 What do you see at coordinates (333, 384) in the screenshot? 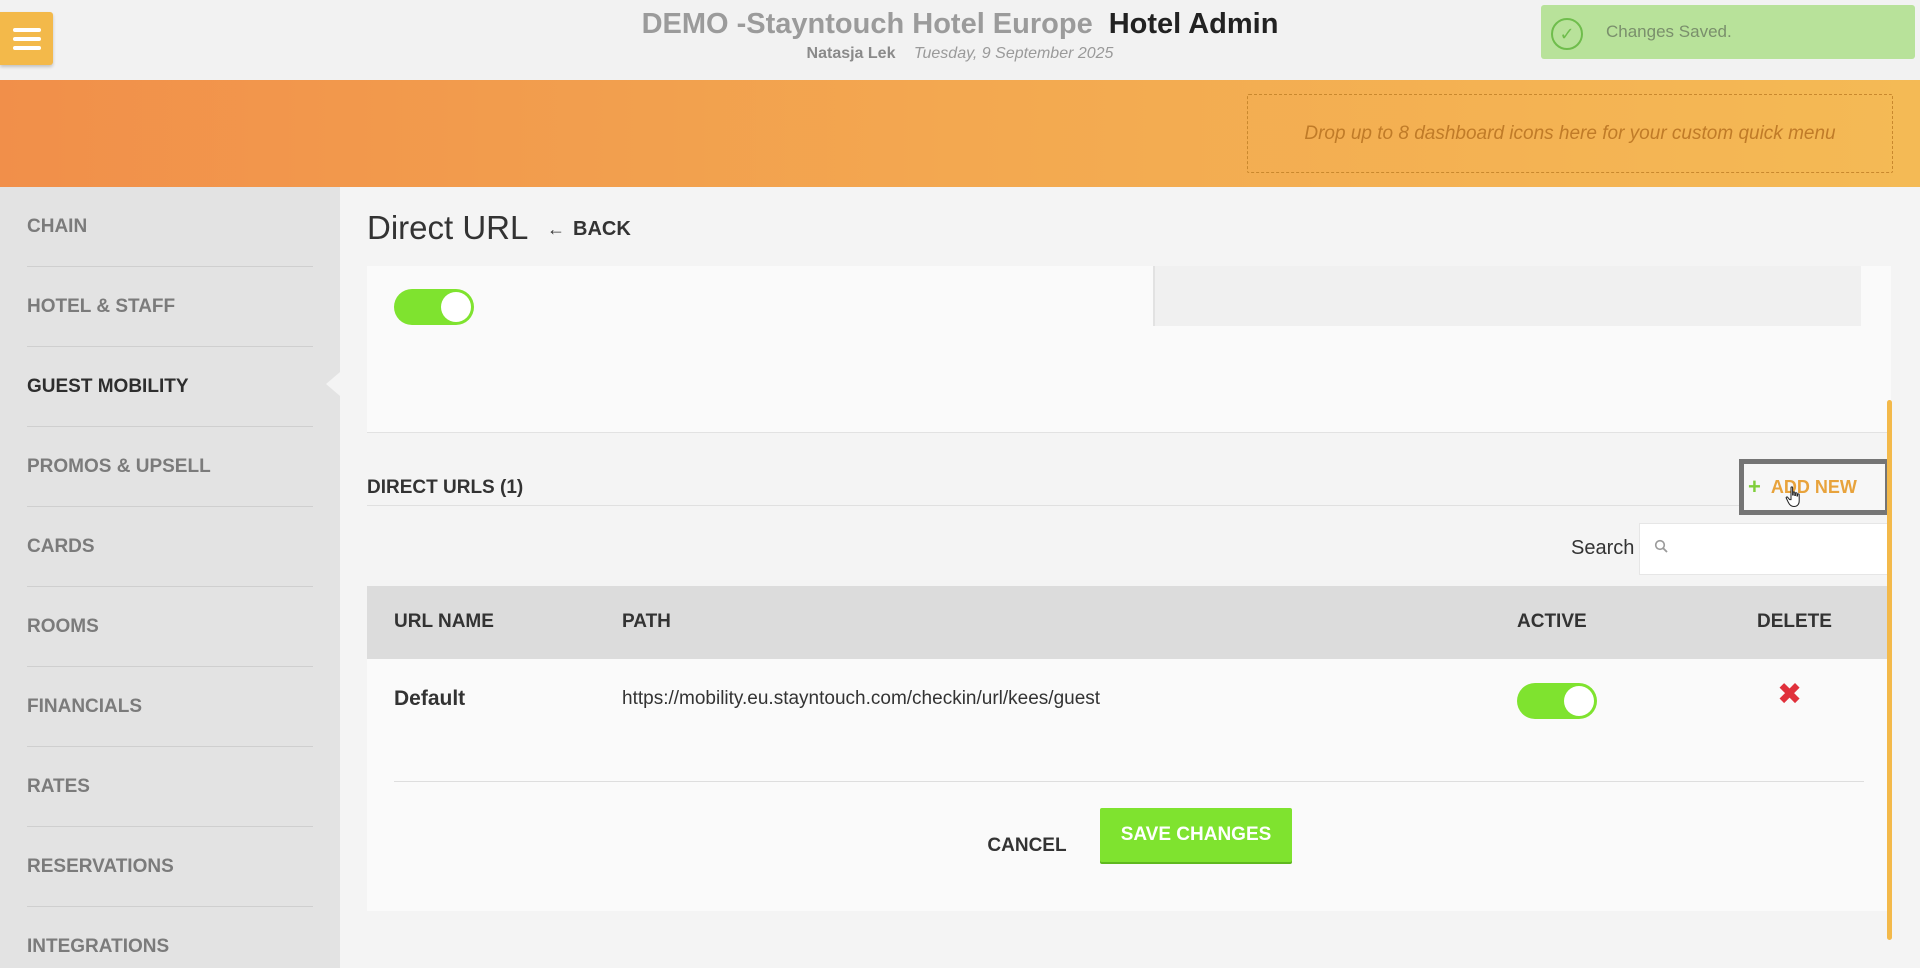
I see `active-item-pointer` at bounding box center [333, 384].